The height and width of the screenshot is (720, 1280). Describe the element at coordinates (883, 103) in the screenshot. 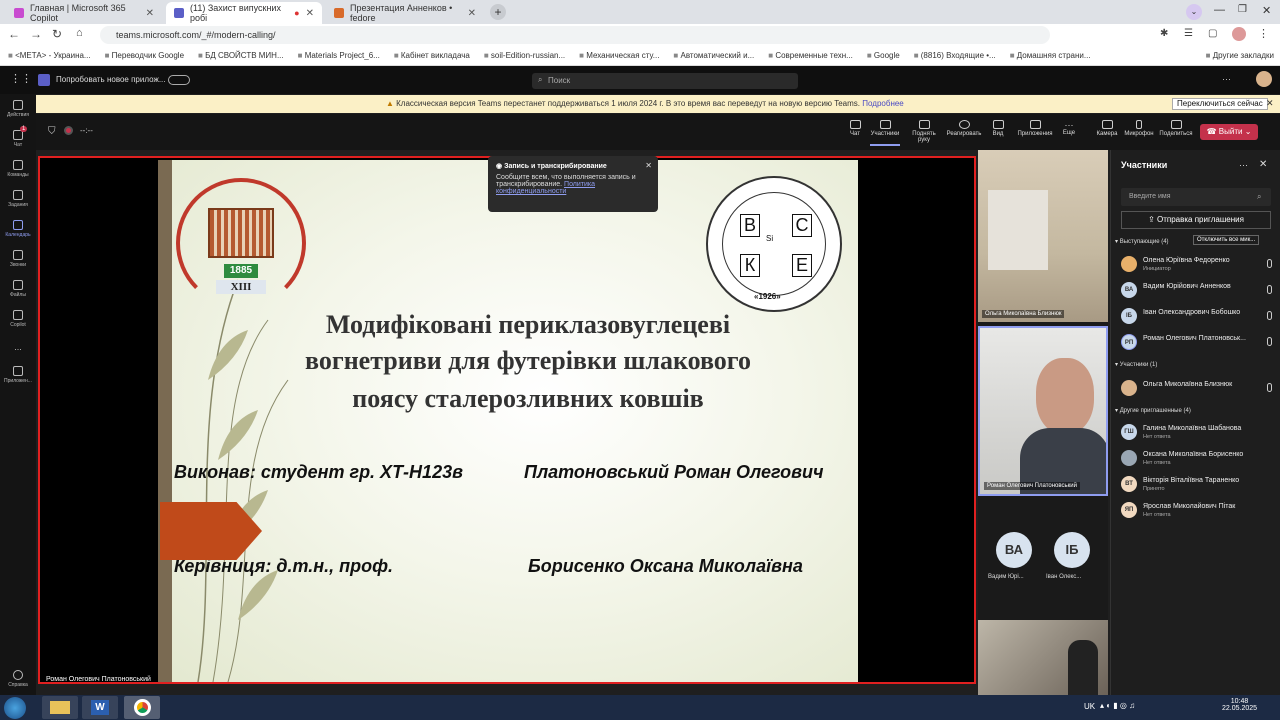

I see `banner-link: Подробнее` at that location.